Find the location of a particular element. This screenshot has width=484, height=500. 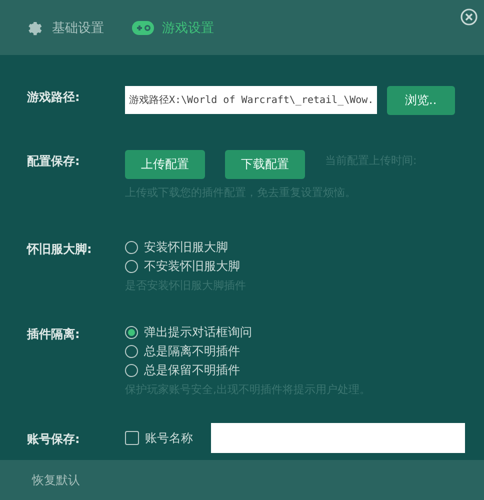

field-label: 怀旧服大脚: is located at coordinates (60, 249).